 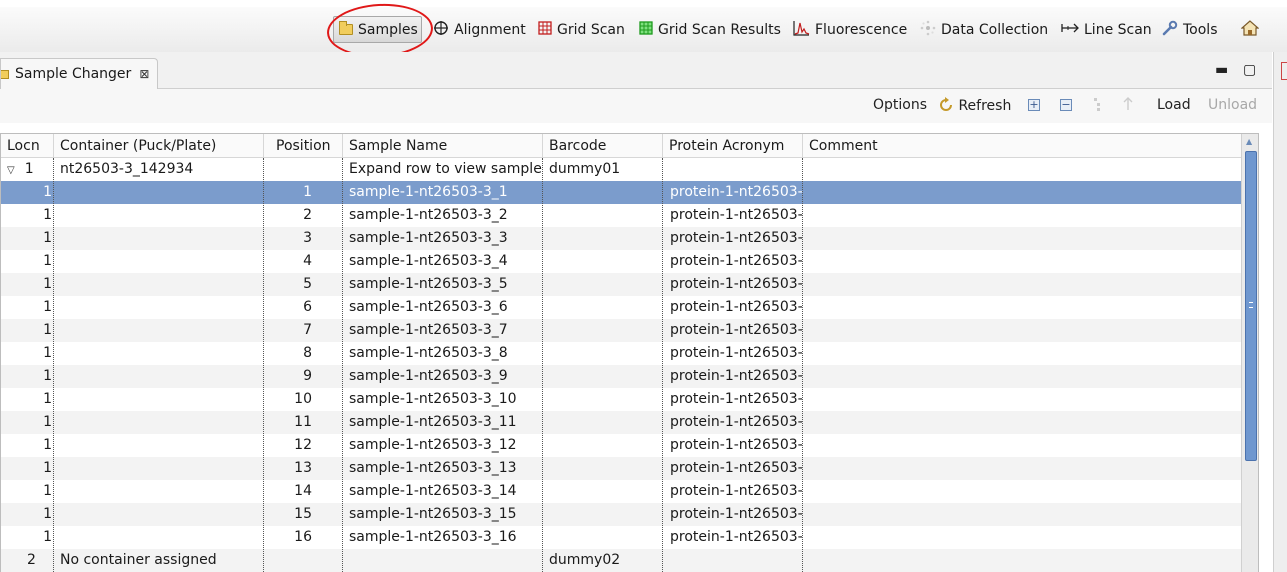 What do you see at coordinates (636, 70) in the screenshot?
I see `view-tab-bar: Sample Changer ⊠ ▬ ▢` at bounding box center [636, 70].